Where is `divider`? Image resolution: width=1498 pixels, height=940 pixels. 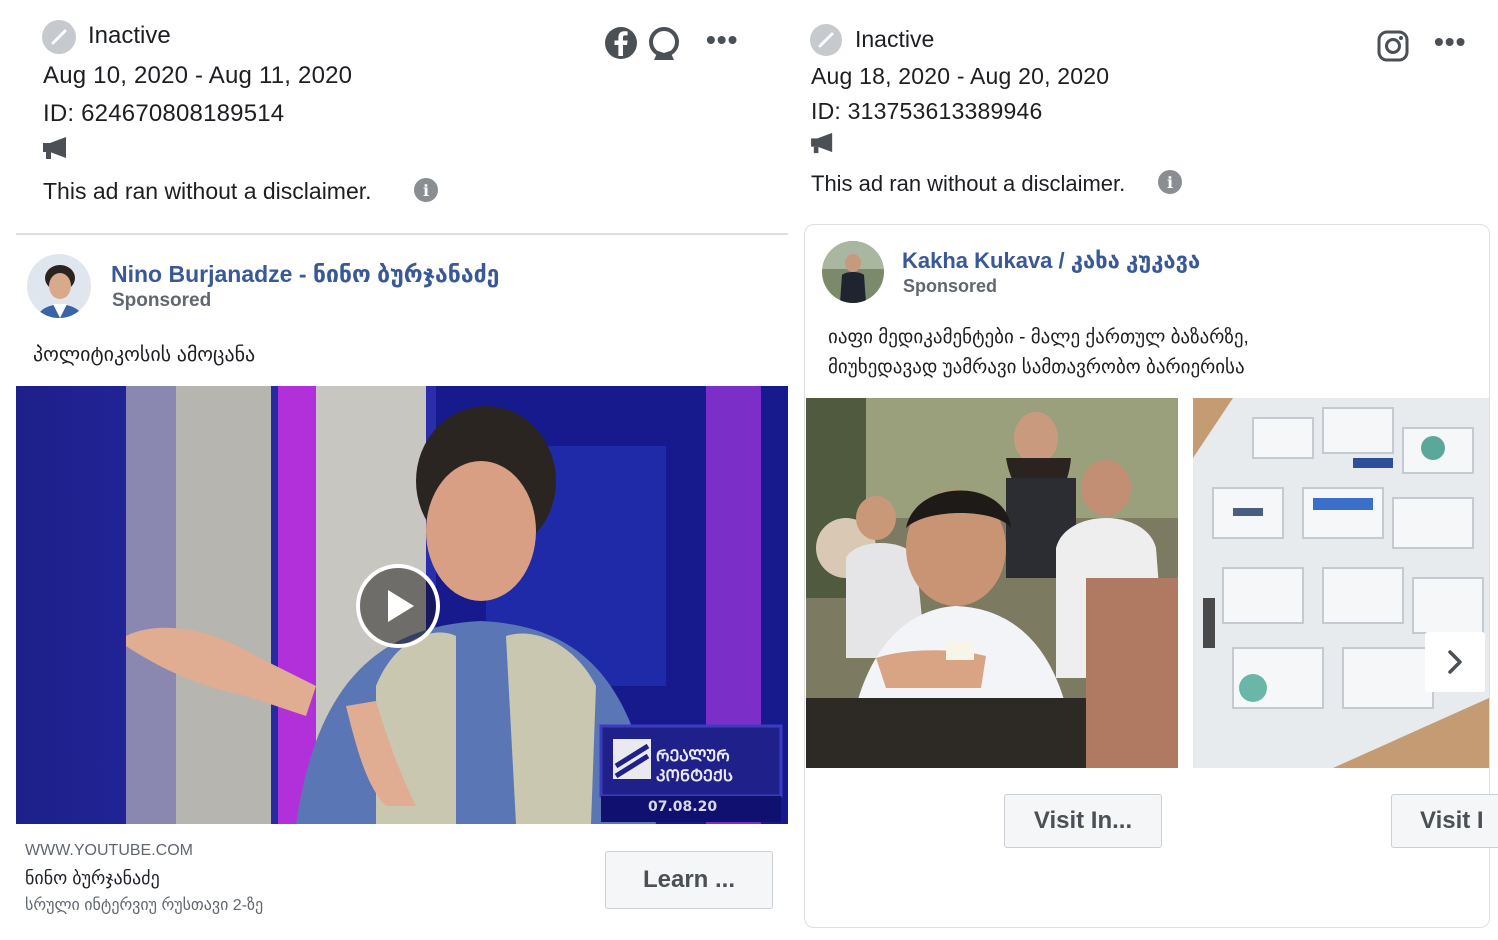 divider is located at coordinates (402, 234).